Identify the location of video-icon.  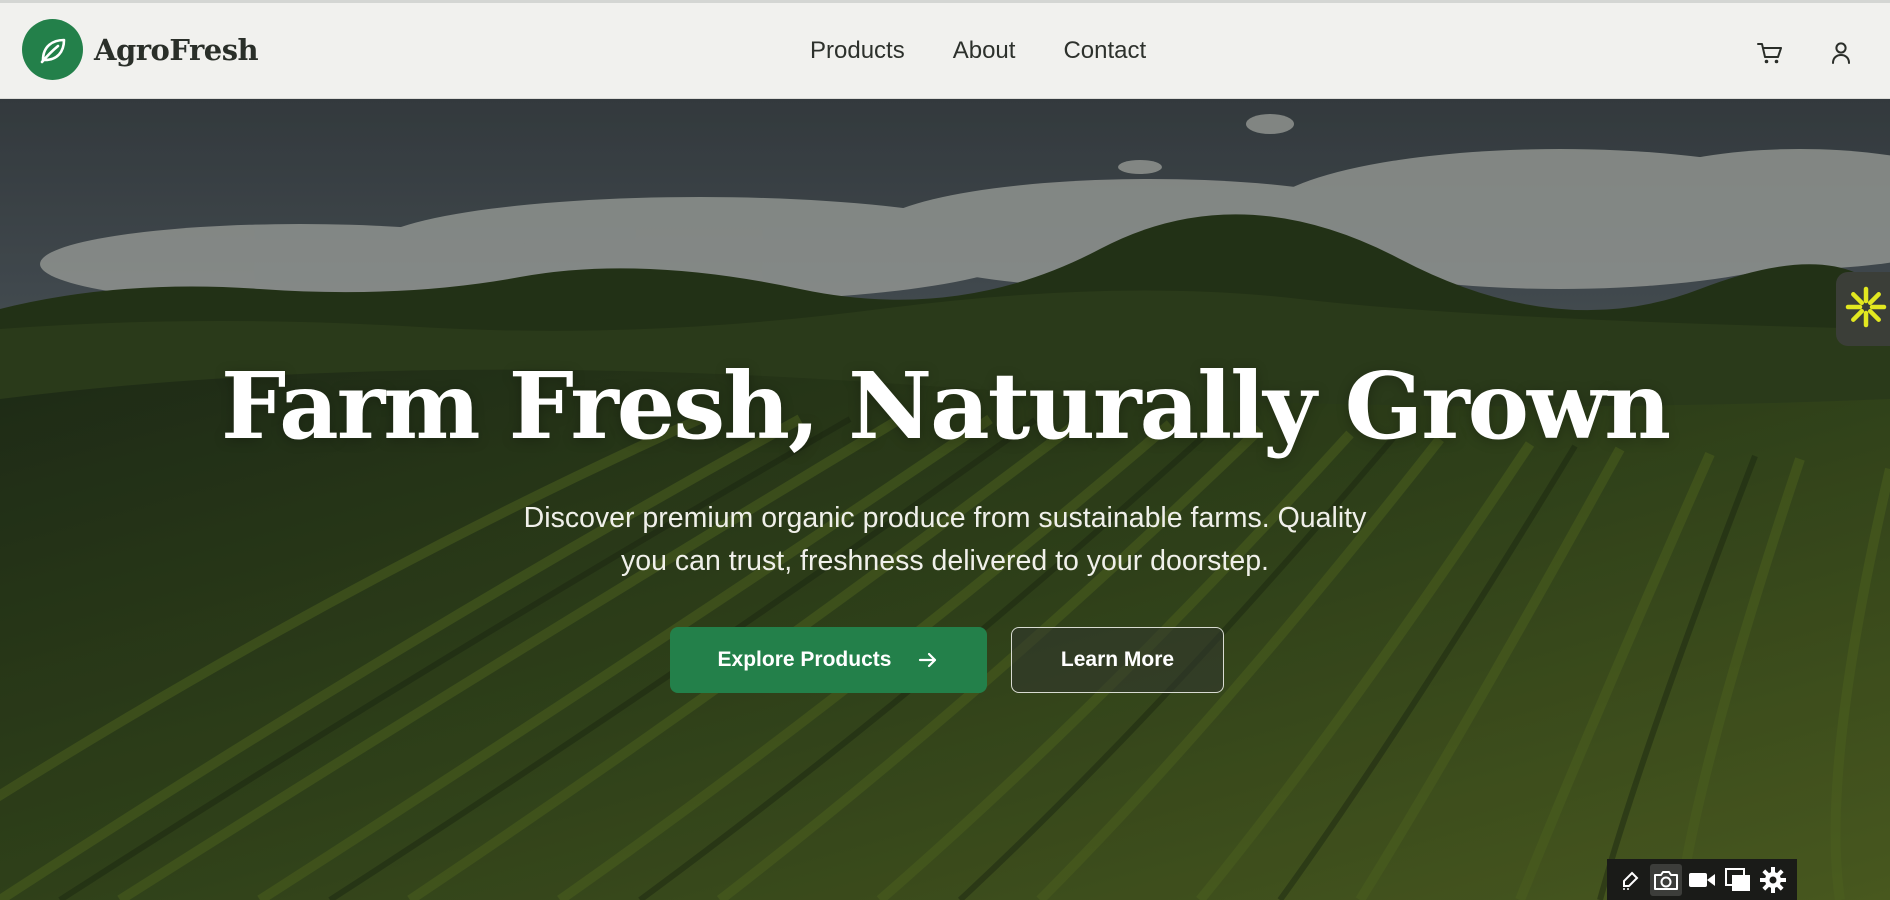
(1702, 880).